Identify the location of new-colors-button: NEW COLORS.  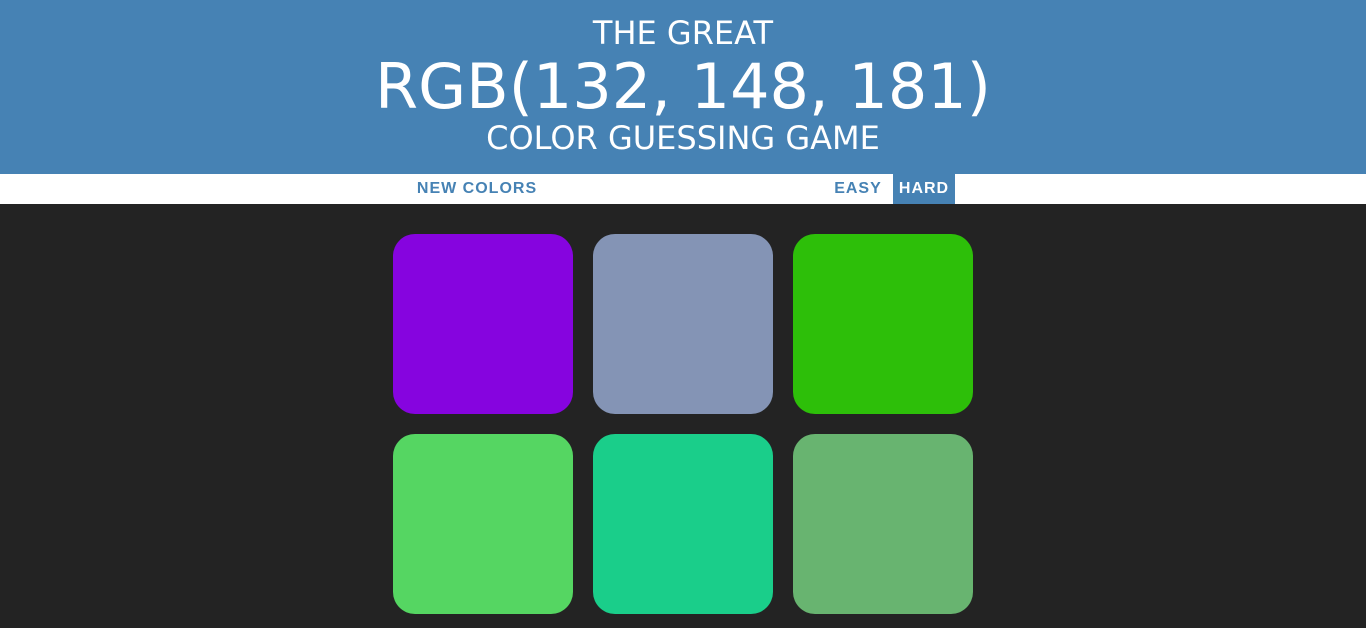
(477, 189).